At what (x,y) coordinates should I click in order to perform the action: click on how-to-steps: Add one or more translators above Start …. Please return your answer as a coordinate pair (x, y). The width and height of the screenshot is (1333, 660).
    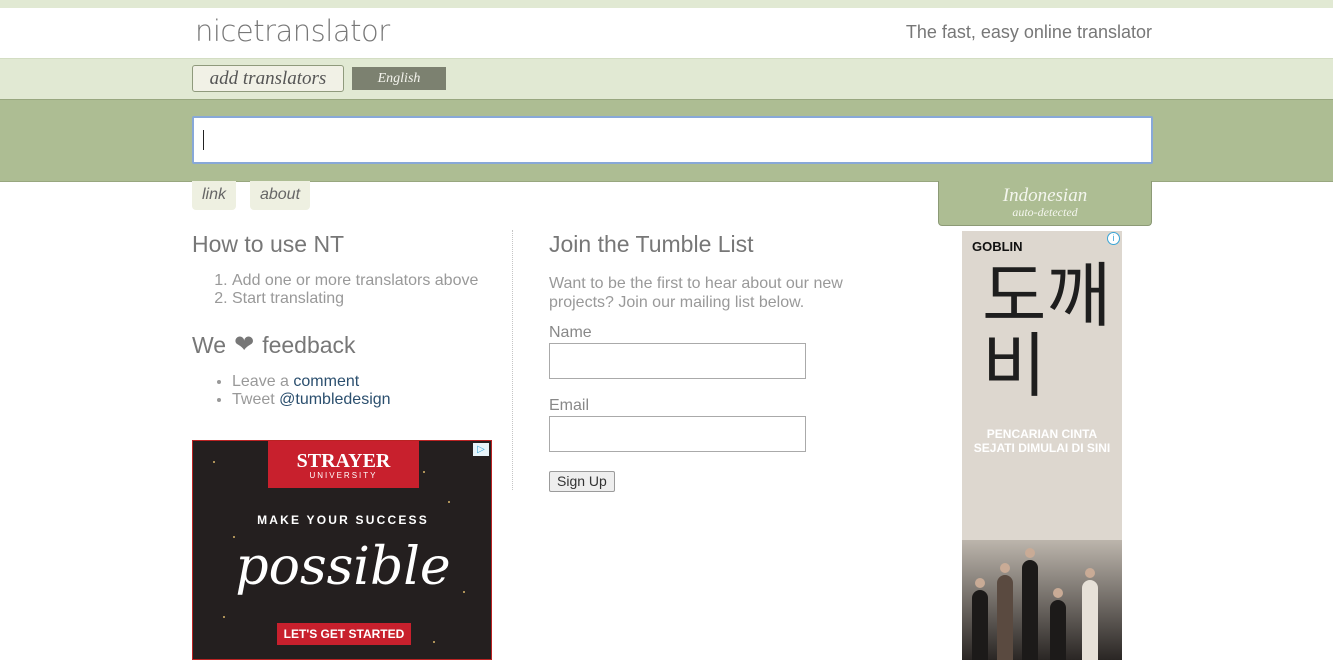
    Looking at the image, I should click on (367, 290).